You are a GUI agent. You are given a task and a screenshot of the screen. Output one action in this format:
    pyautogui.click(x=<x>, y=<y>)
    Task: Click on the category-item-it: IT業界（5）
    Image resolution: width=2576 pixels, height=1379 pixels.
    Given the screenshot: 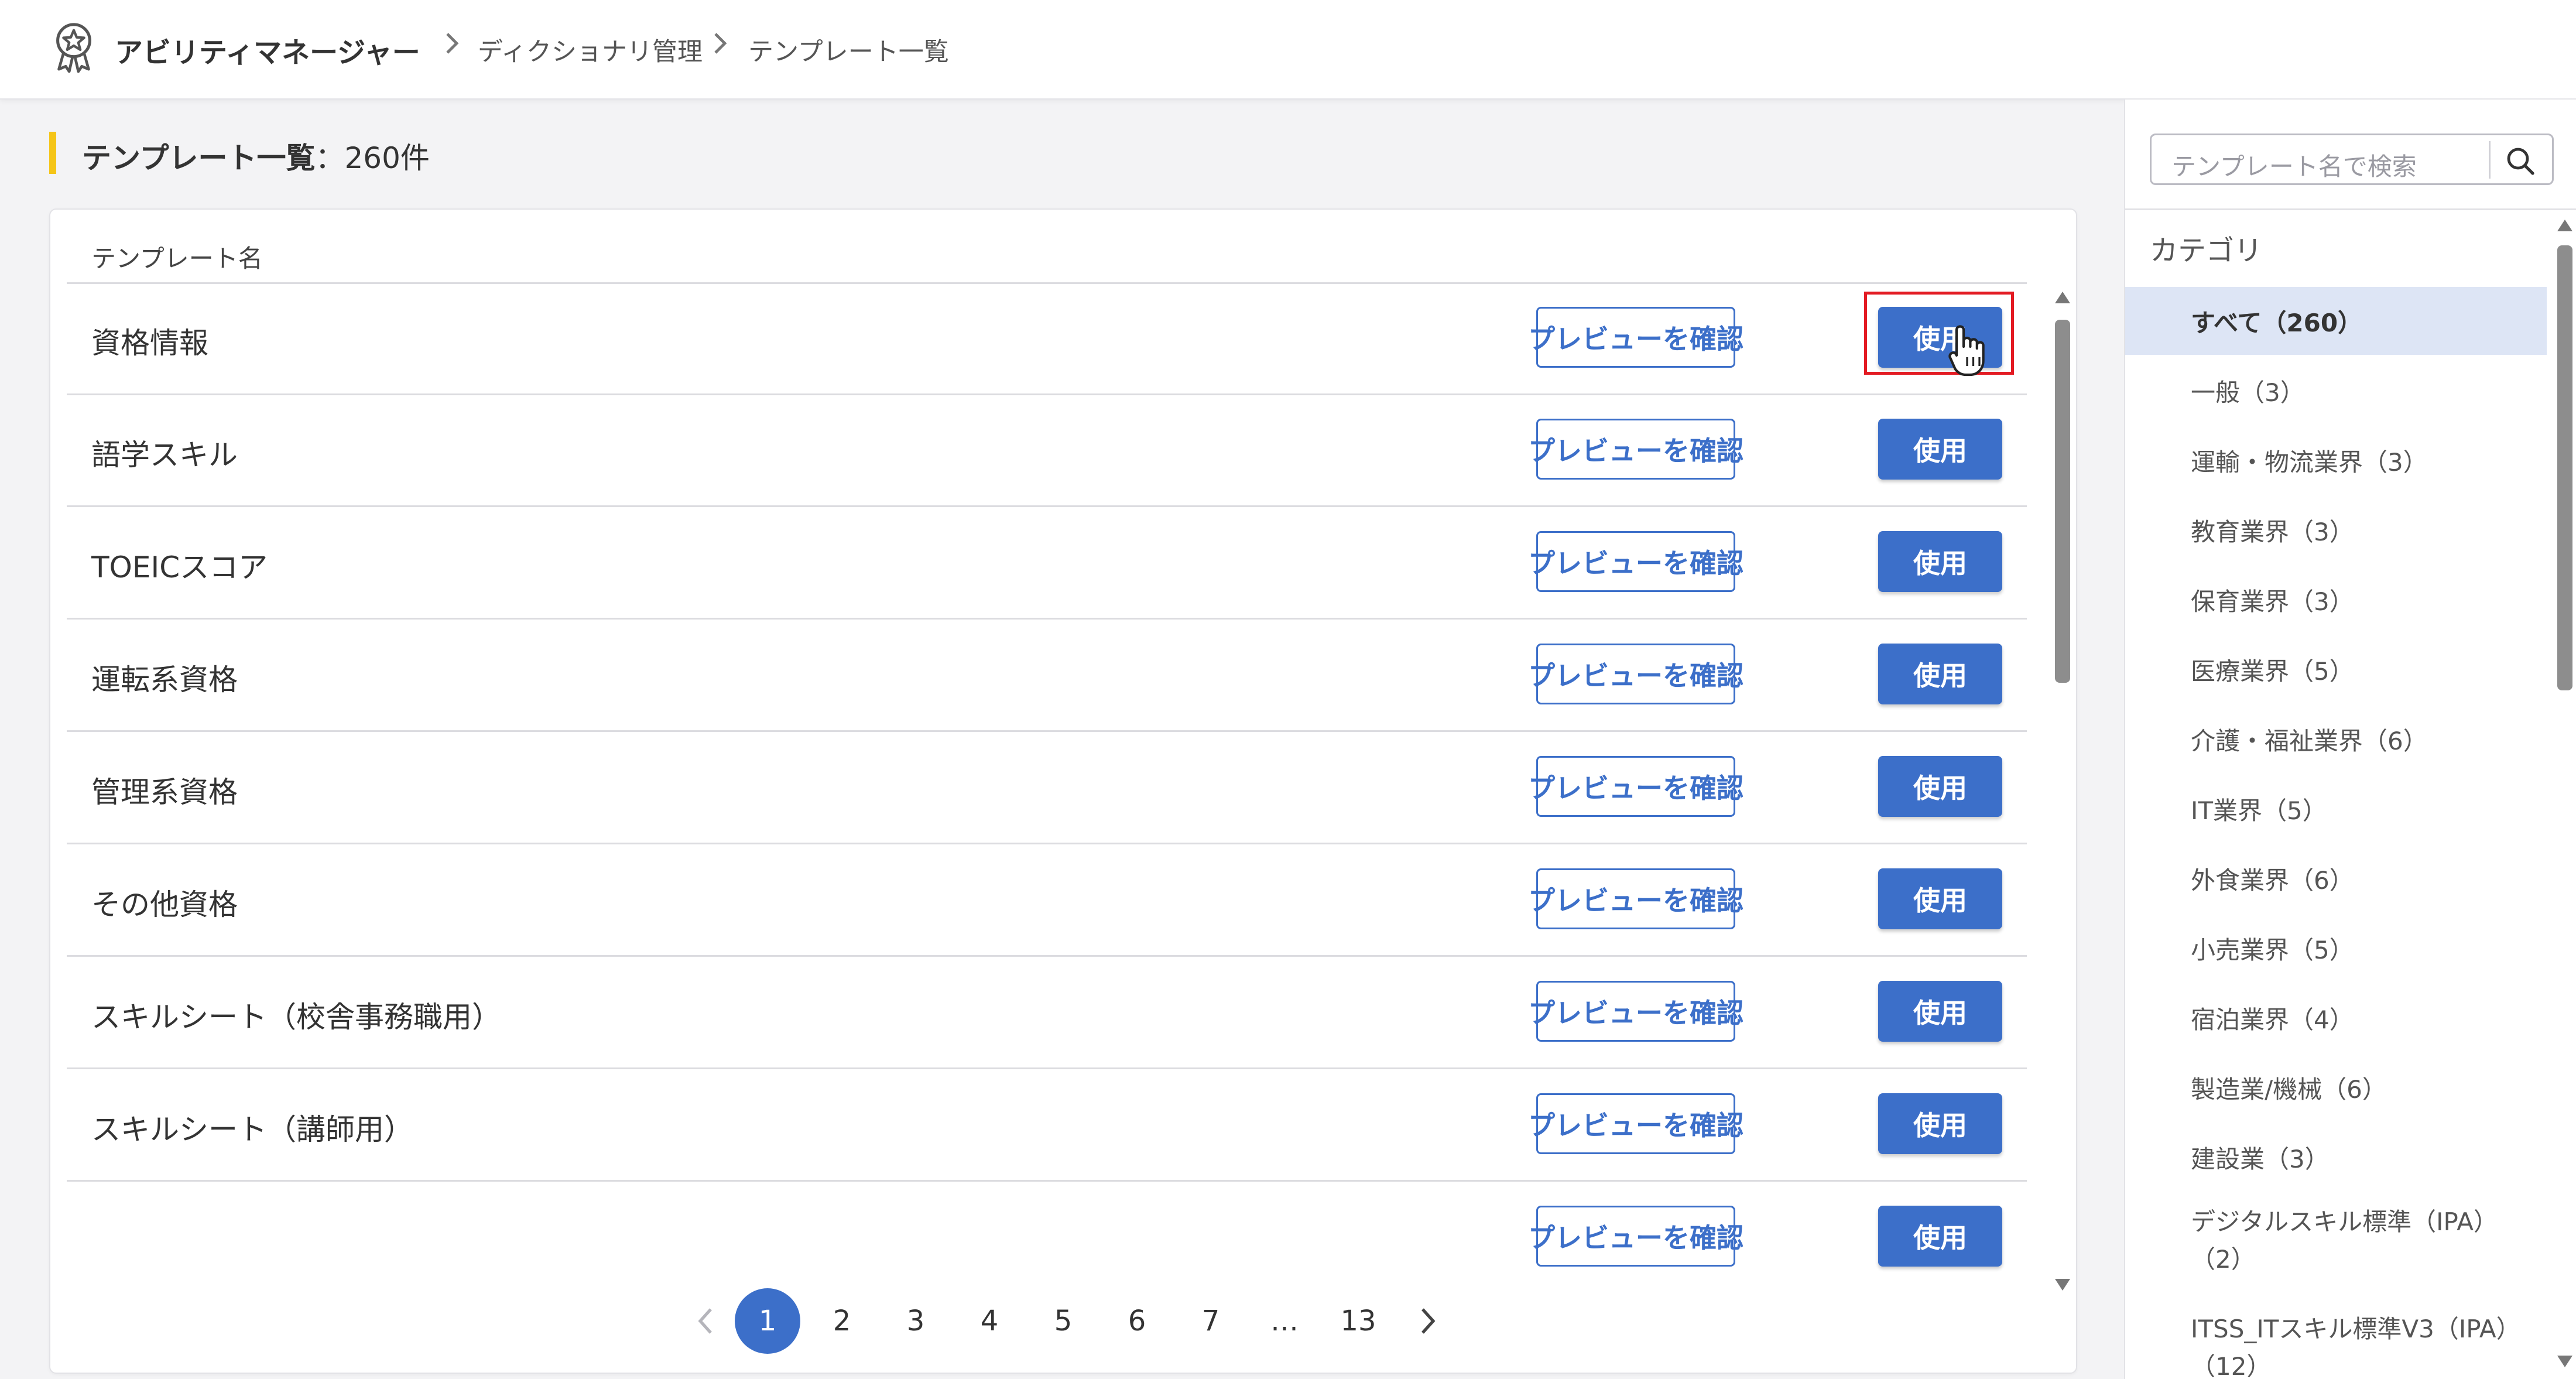 What is the action you would take?
    pyautogui.click(x=2336, y=809)
    